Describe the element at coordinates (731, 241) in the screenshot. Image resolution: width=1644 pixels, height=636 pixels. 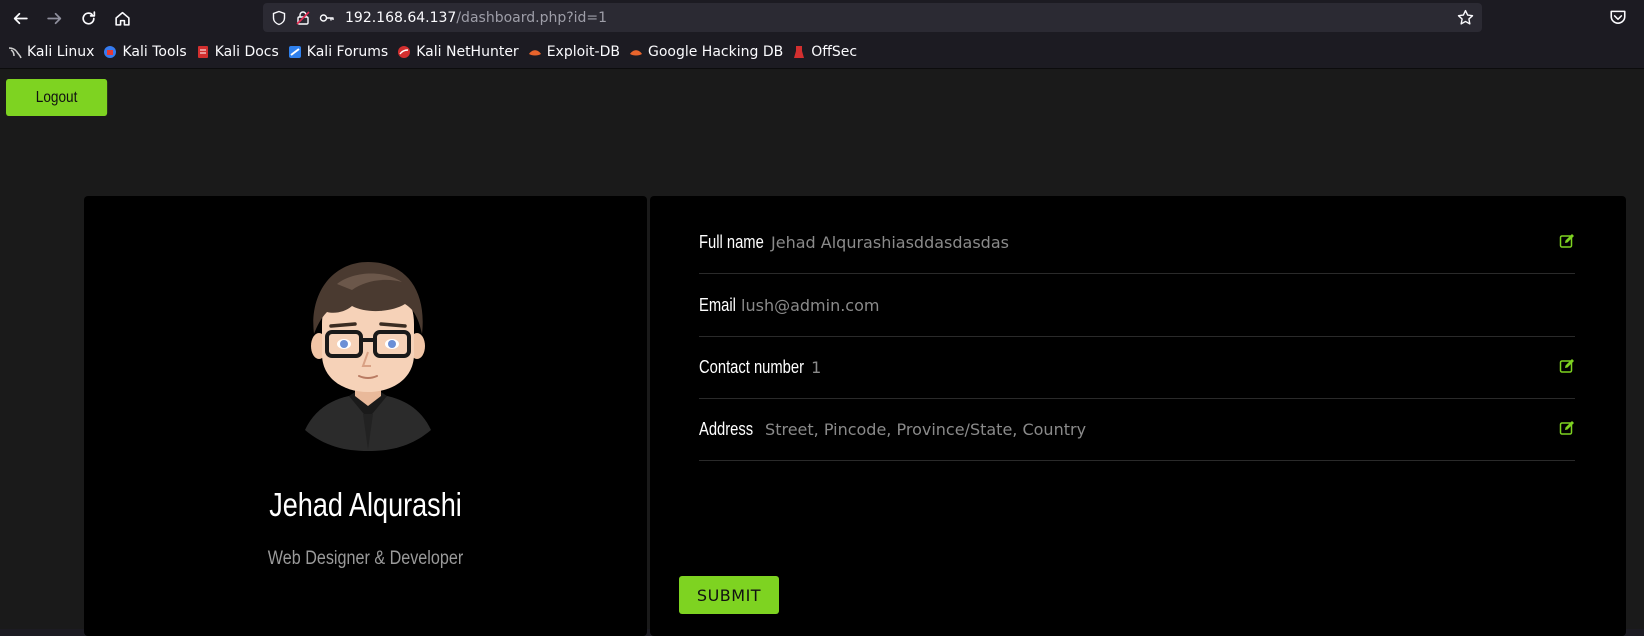
I see `field-label: Full name` at that location.